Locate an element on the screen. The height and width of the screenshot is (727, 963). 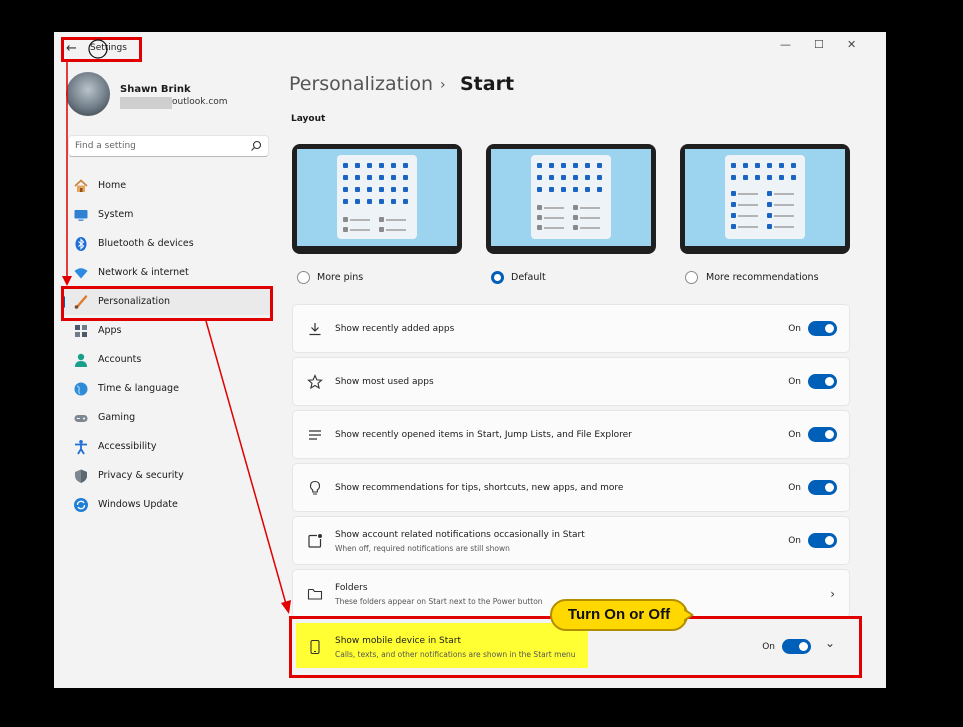
radio-more-pins is located at coordinates (303, 277).